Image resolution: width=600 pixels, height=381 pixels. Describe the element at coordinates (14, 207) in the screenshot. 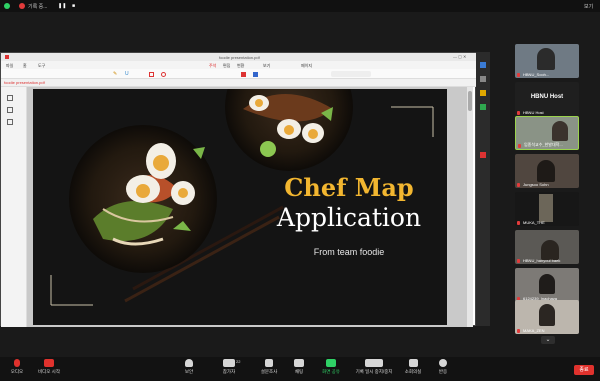

I see `viewer-left-panel` at that location.